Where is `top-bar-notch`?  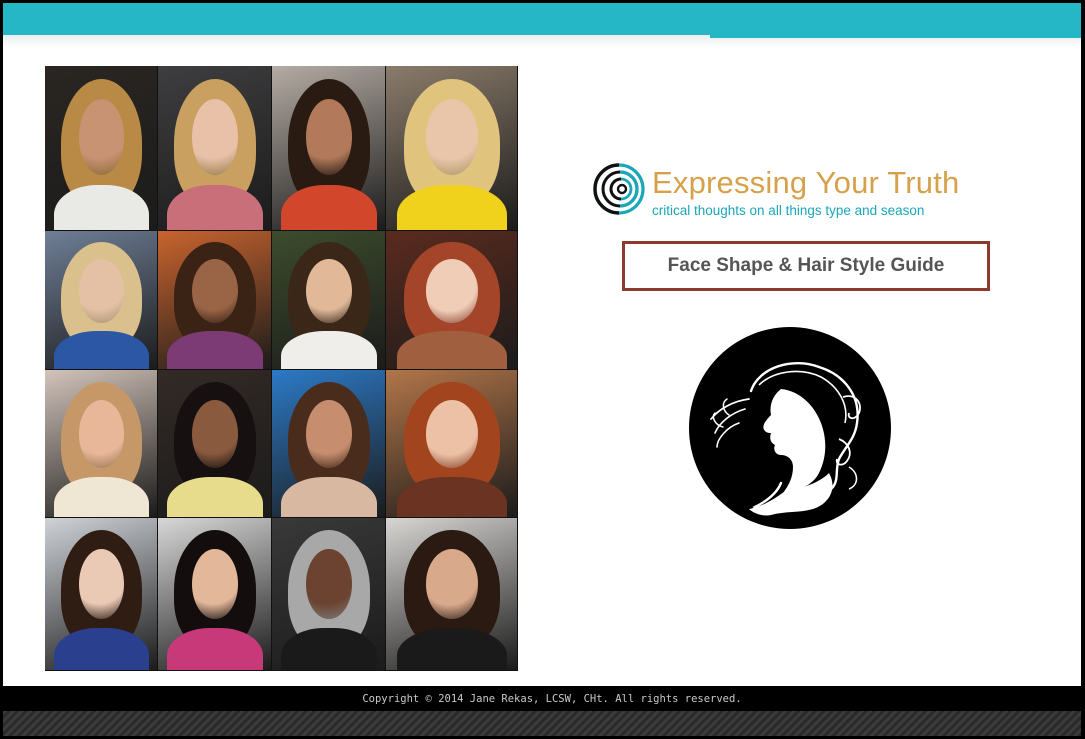 top-bar-notch is located at coordinates (895, 36).